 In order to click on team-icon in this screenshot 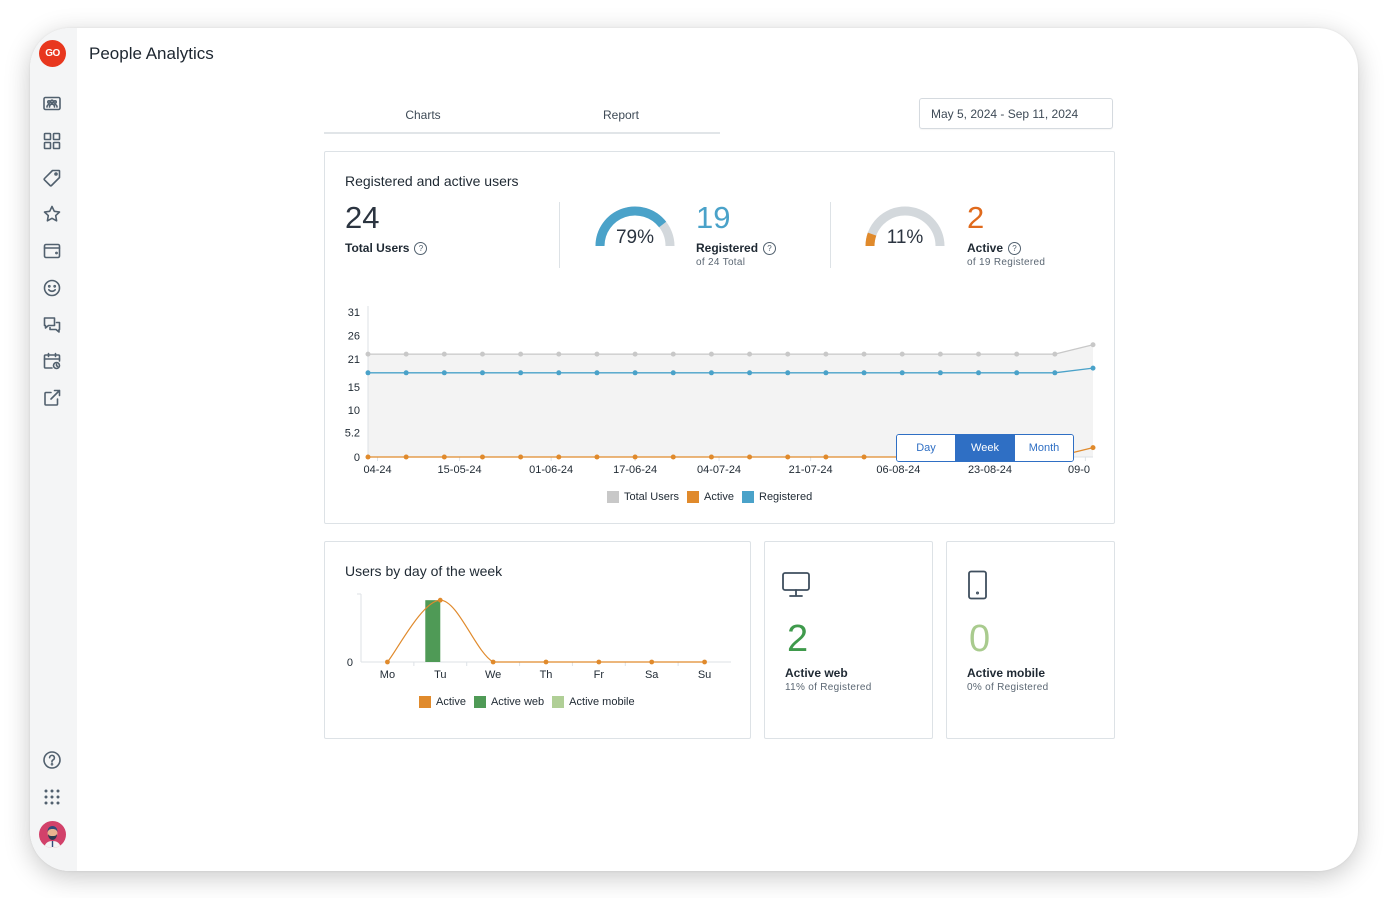, I will do `click(52, 104)`.